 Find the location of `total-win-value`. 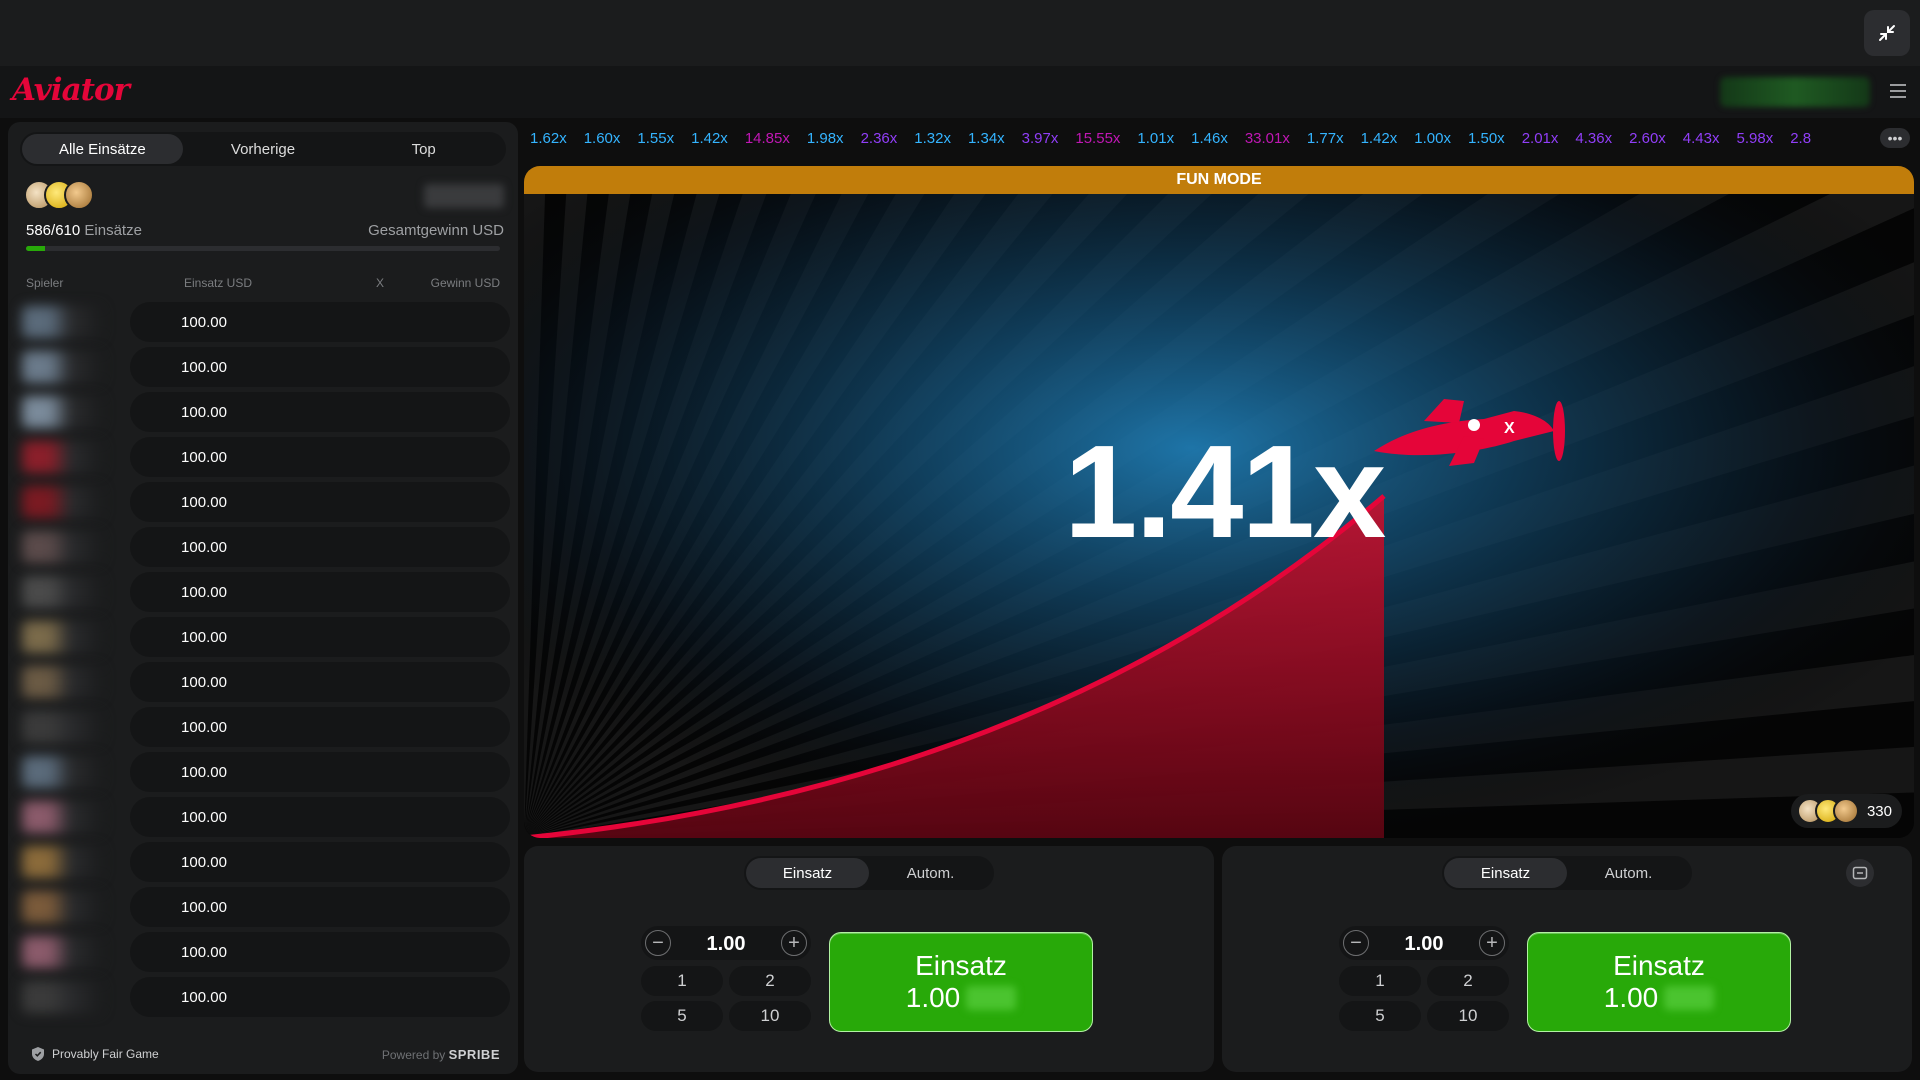

total-win-value is located at coordinates (464, 196).